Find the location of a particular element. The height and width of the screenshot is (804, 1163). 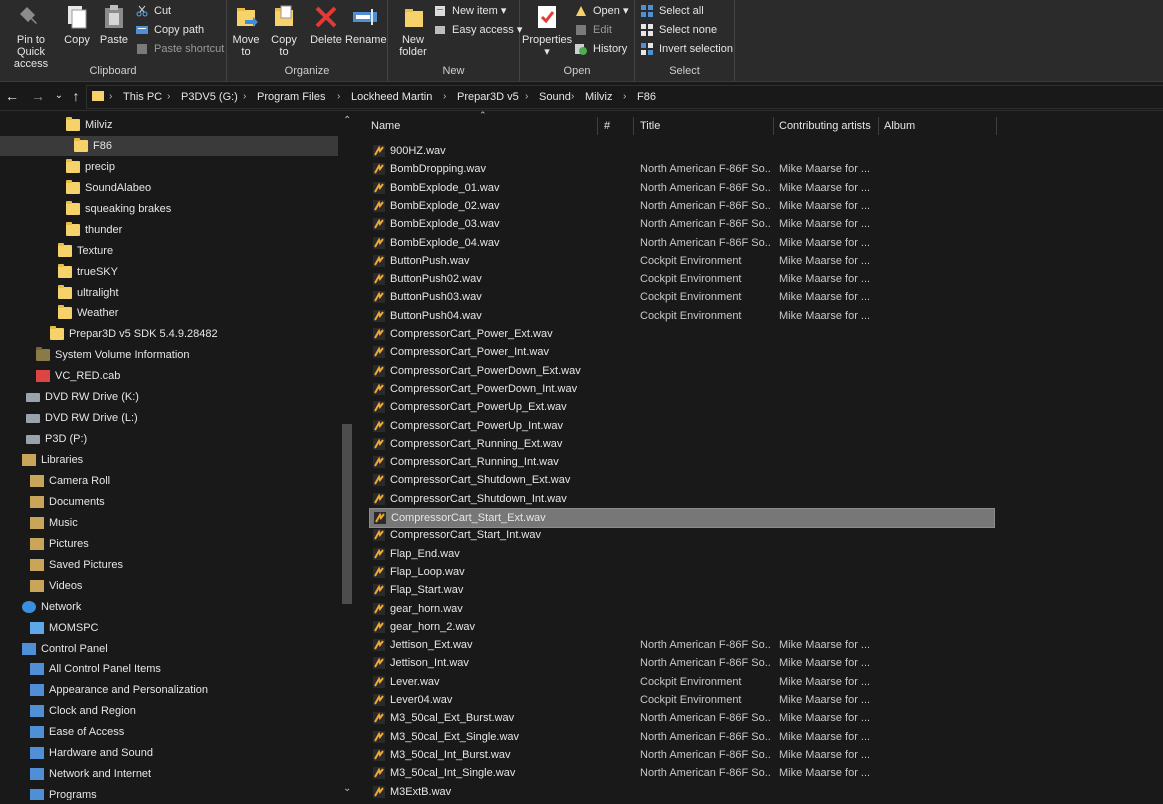

breadcrumb-item: F86 is located at coordinates (646, 97).